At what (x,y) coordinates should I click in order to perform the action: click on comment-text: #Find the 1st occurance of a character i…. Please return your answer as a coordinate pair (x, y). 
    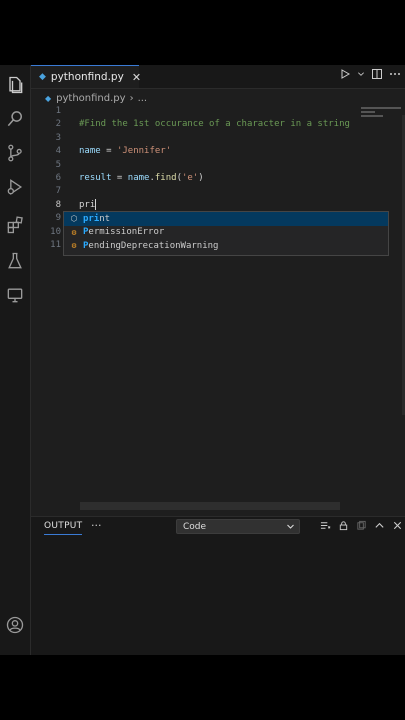
    Looking at the image, I should click on (214, 124).